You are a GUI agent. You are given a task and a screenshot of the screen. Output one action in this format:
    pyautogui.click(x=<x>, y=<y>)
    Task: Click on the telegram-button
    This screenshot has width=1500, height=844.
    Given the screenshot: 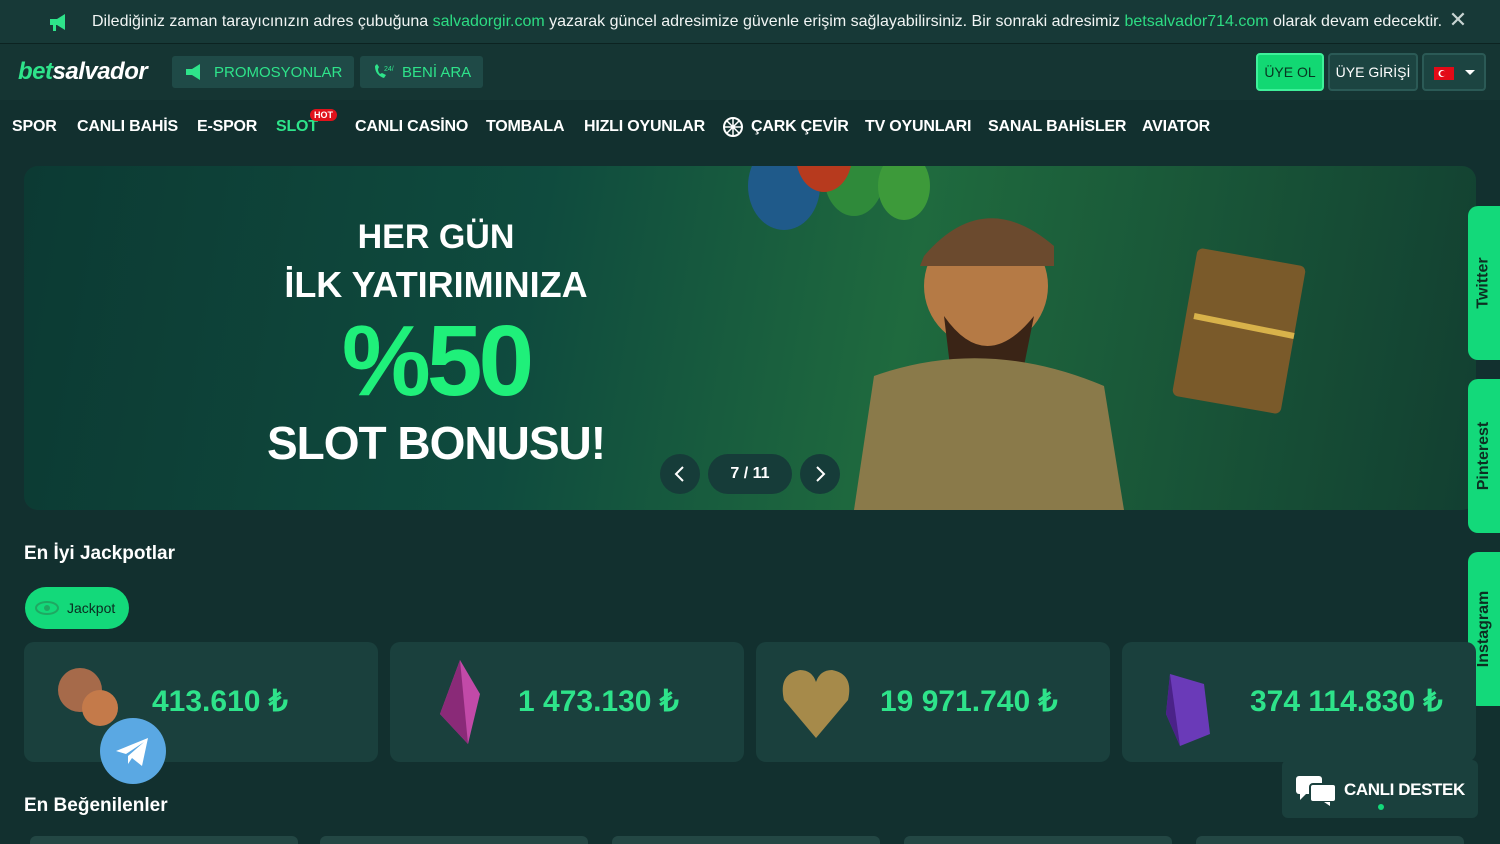 What is the action you would take?
    pyautogui.click(x=133, y=751)
    